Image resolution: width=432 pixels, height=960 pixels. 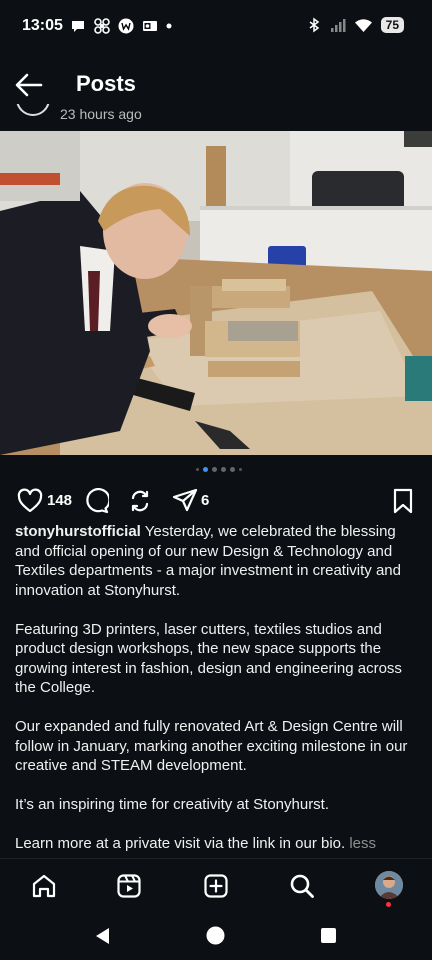 What do you see at coordinates (314, 25) in the screenshot?
I see `bluetooth-icon` at bounding box center [314, 25].